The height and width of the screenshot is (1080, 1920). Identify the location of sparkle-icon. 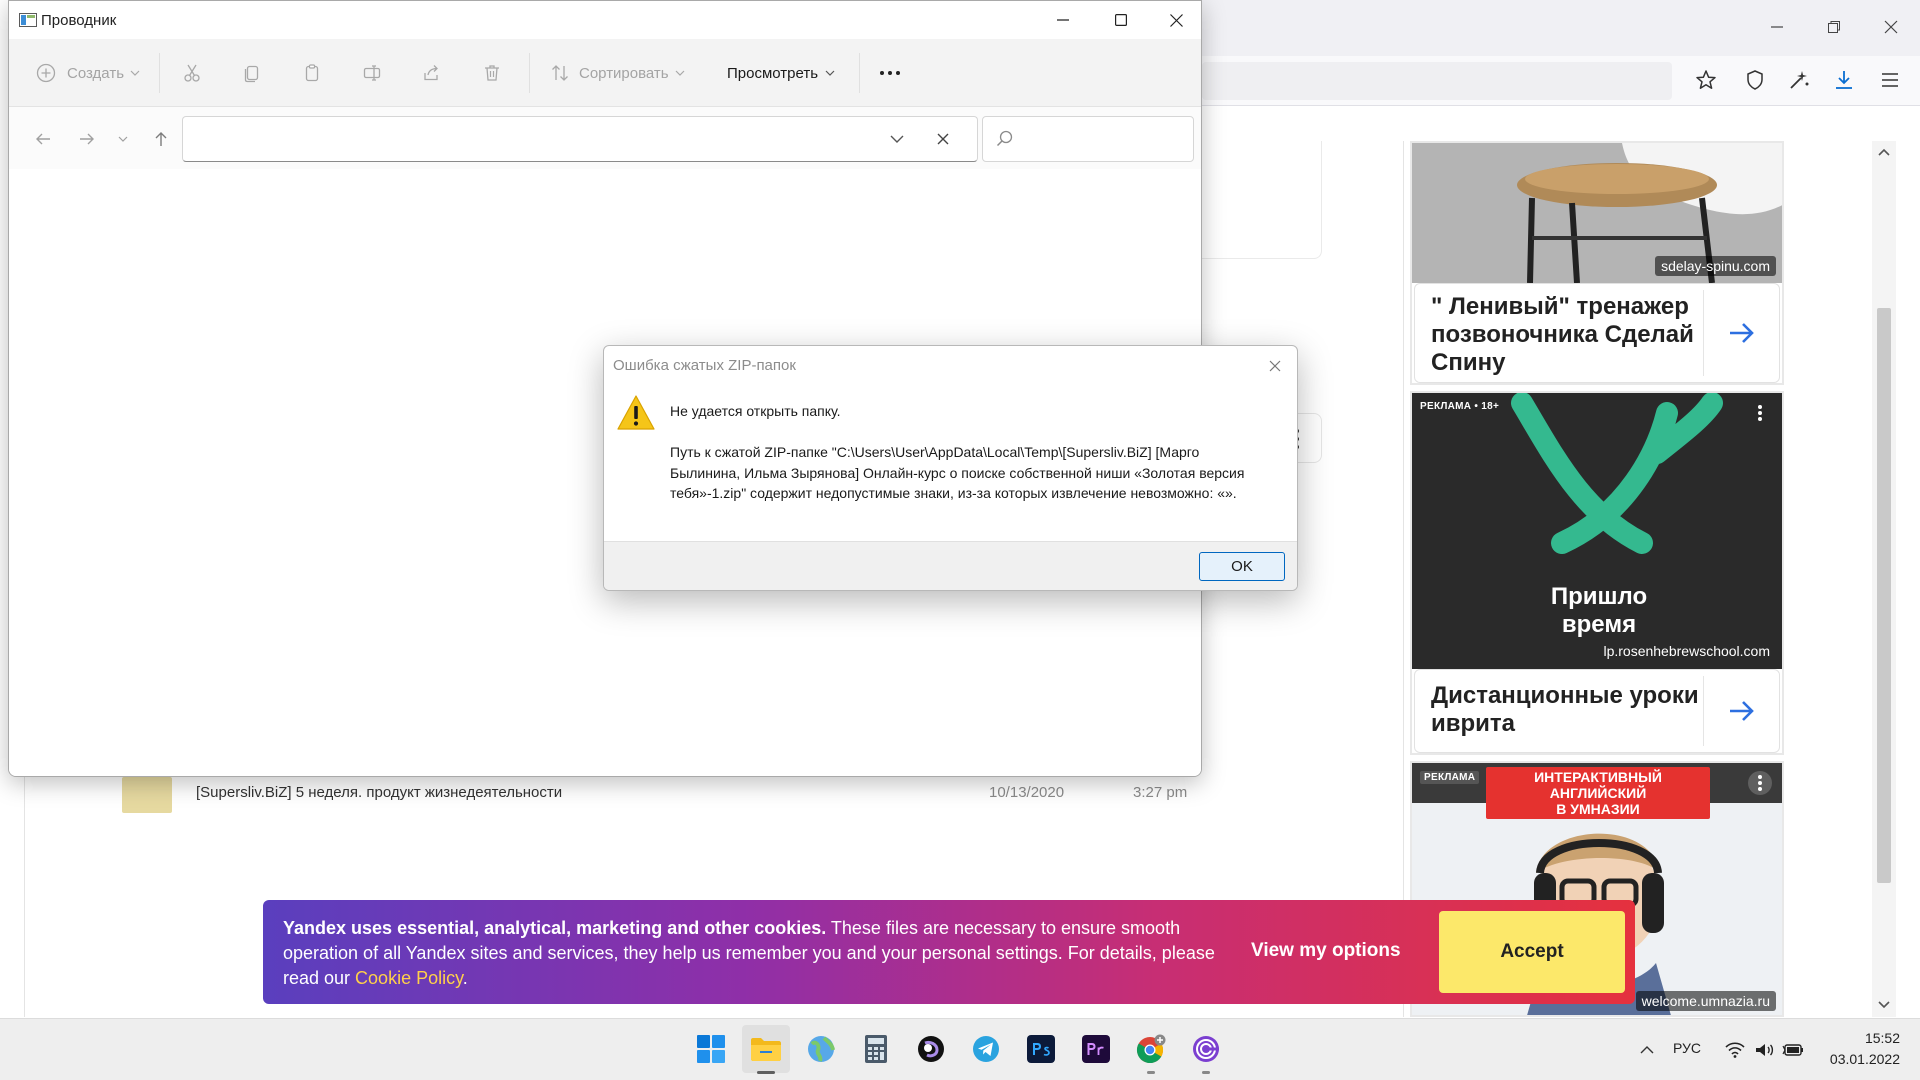
(1799, 80).